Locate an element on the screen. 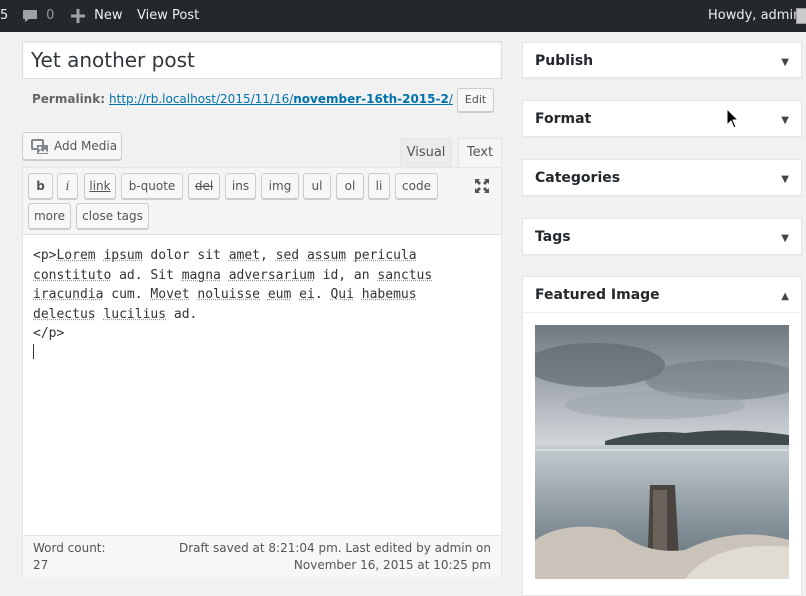 The width and height of the screenshot is (806, 596). view-post-link: View Post is located at coordinates (168, 16).